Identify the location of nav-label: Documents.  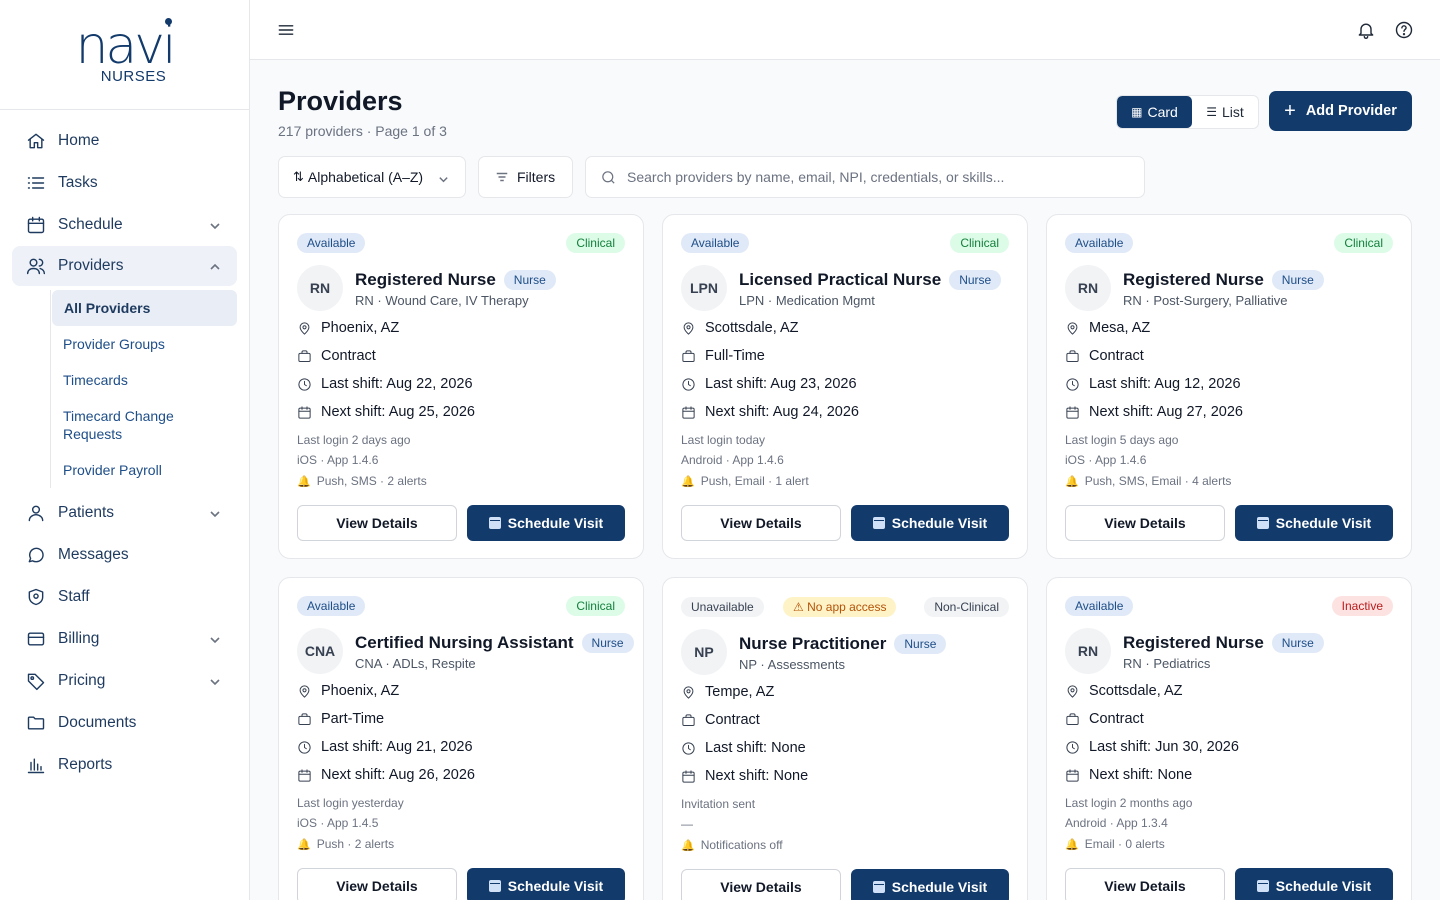
(97, 722).